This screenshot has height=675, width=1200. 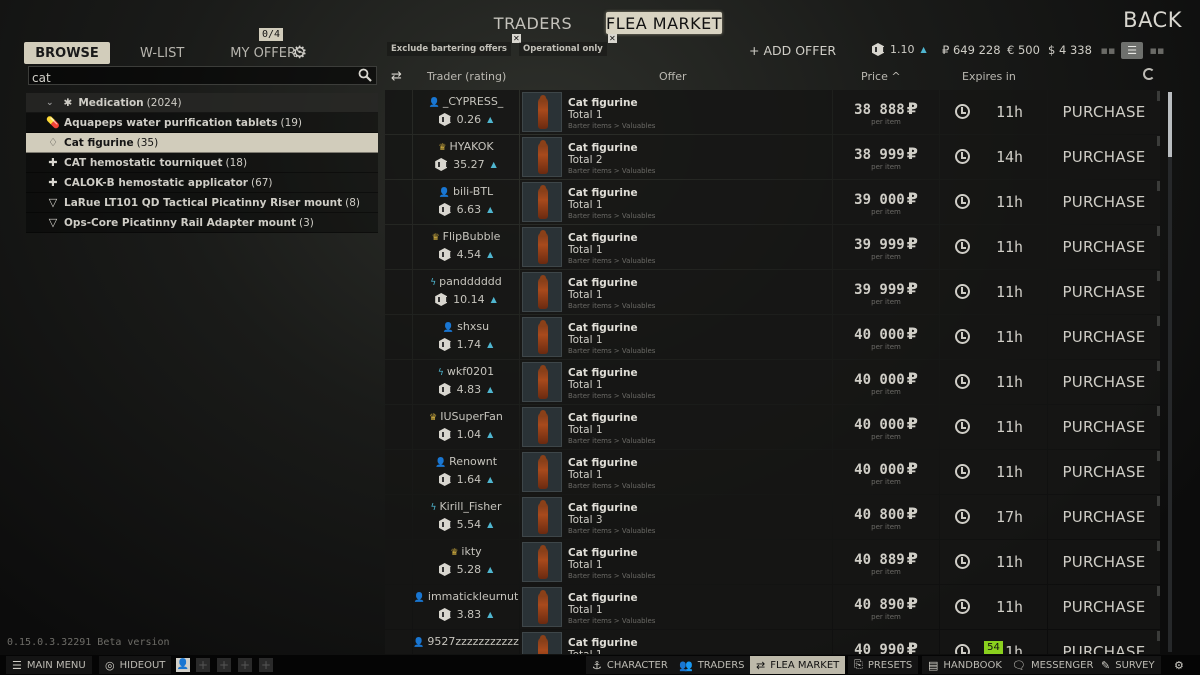 I want to click on column-header-offer: Offer, so click(x=673, y=76).